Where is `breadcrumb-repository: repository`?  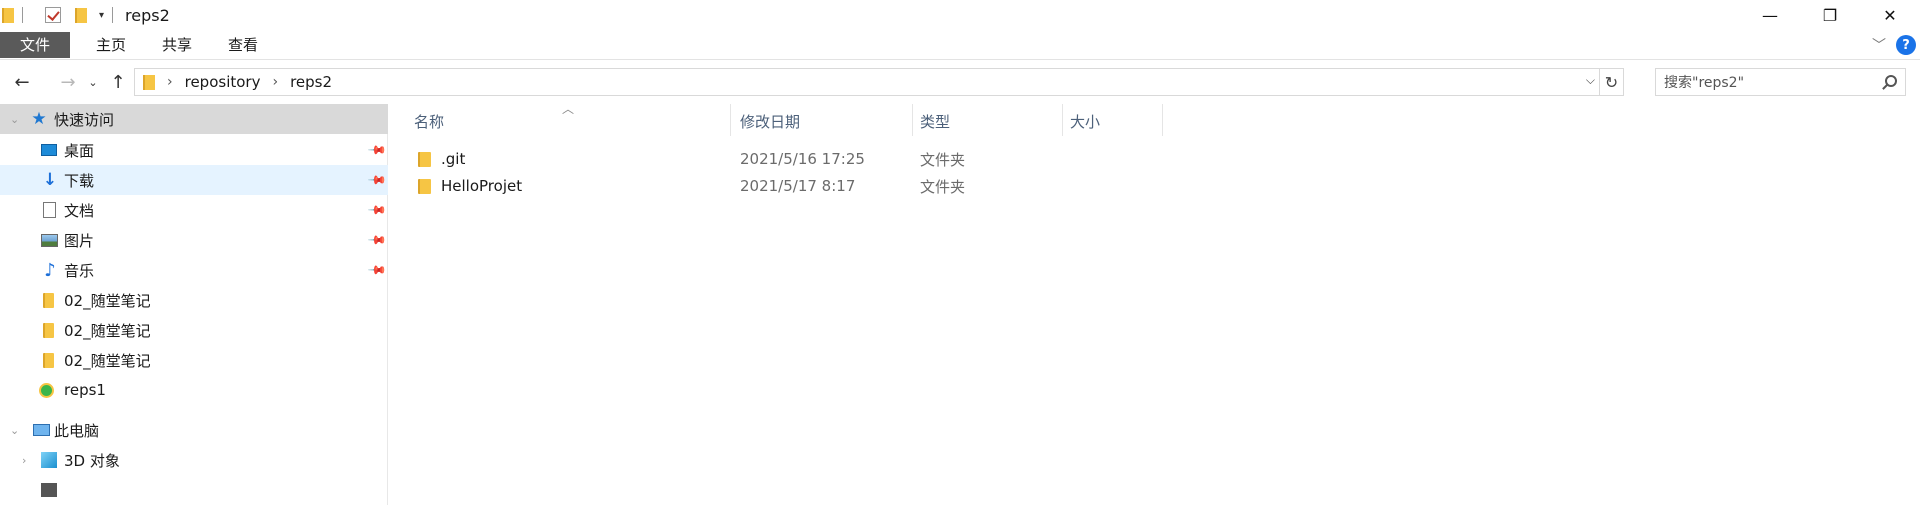 breadcrumb-repository: repository is located at coordinates (223, 82).